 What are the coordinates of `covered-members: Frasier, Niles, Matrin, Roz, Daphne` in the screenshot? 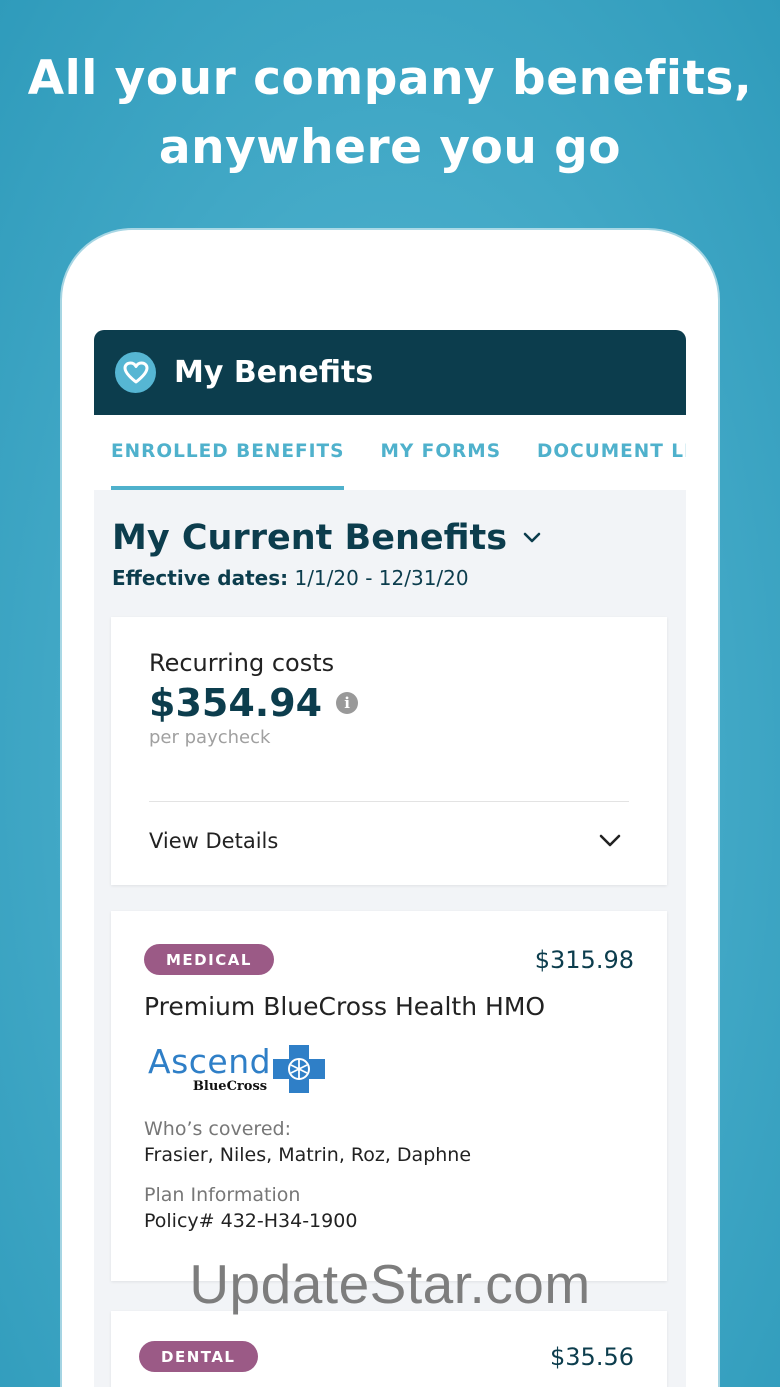 It's located at (308, 1155).